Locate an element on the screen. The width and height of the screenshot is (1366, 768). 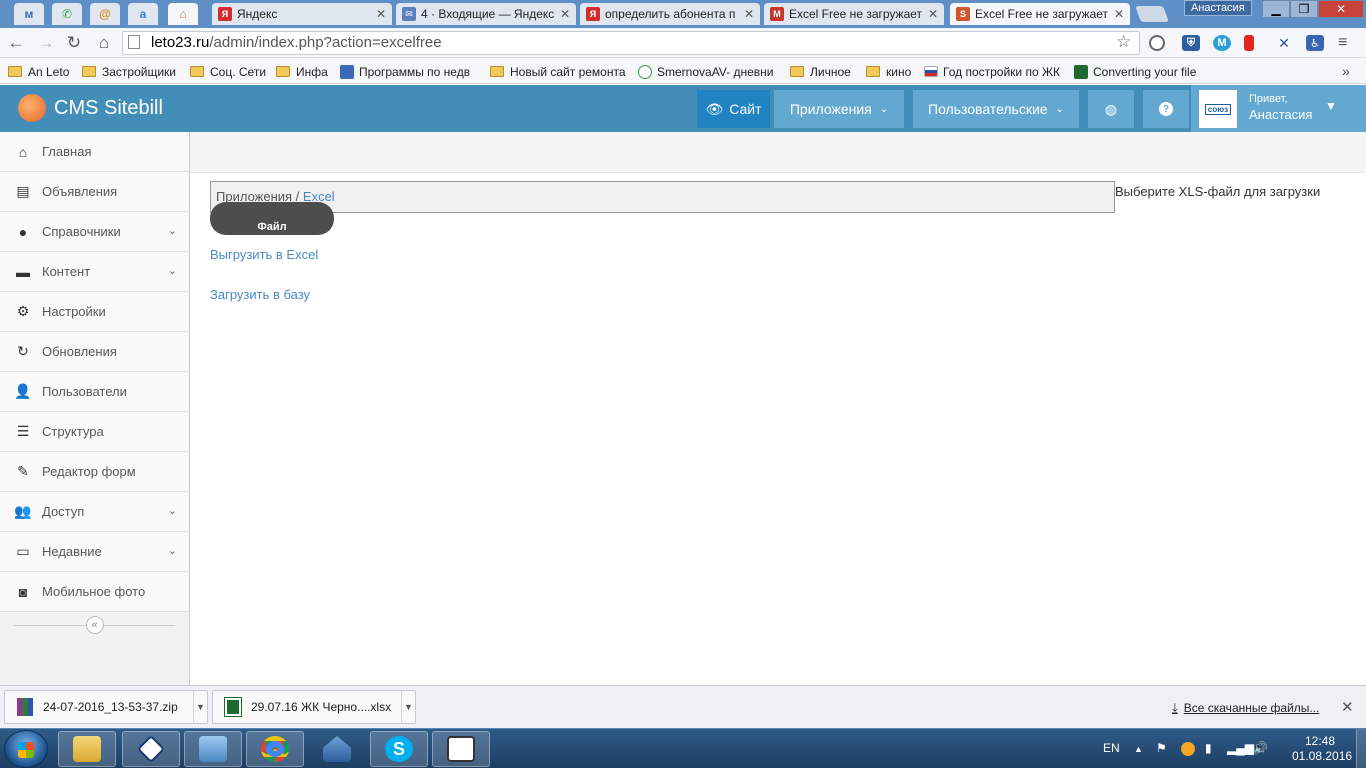
tray-device-icon: ▮ is located at coordinates (1208, 748).